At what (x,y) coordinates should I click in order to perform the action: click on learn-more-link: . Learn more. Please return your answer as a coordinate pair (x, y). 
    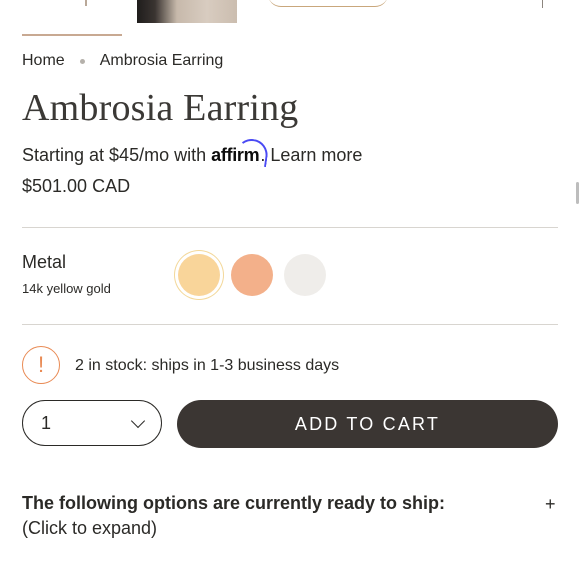
    Looking at the image, I should click on (311, 155).